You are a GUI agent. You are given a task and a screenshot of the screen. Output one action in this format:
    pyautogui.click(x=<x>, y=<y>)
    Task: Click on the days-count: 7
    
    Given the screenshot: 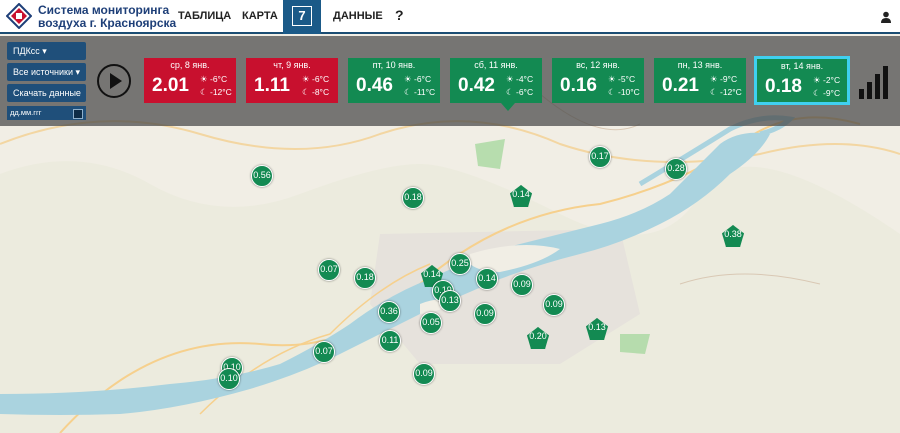 What is the action you would take?
    pyautogui.click(x=302, y=16)
    